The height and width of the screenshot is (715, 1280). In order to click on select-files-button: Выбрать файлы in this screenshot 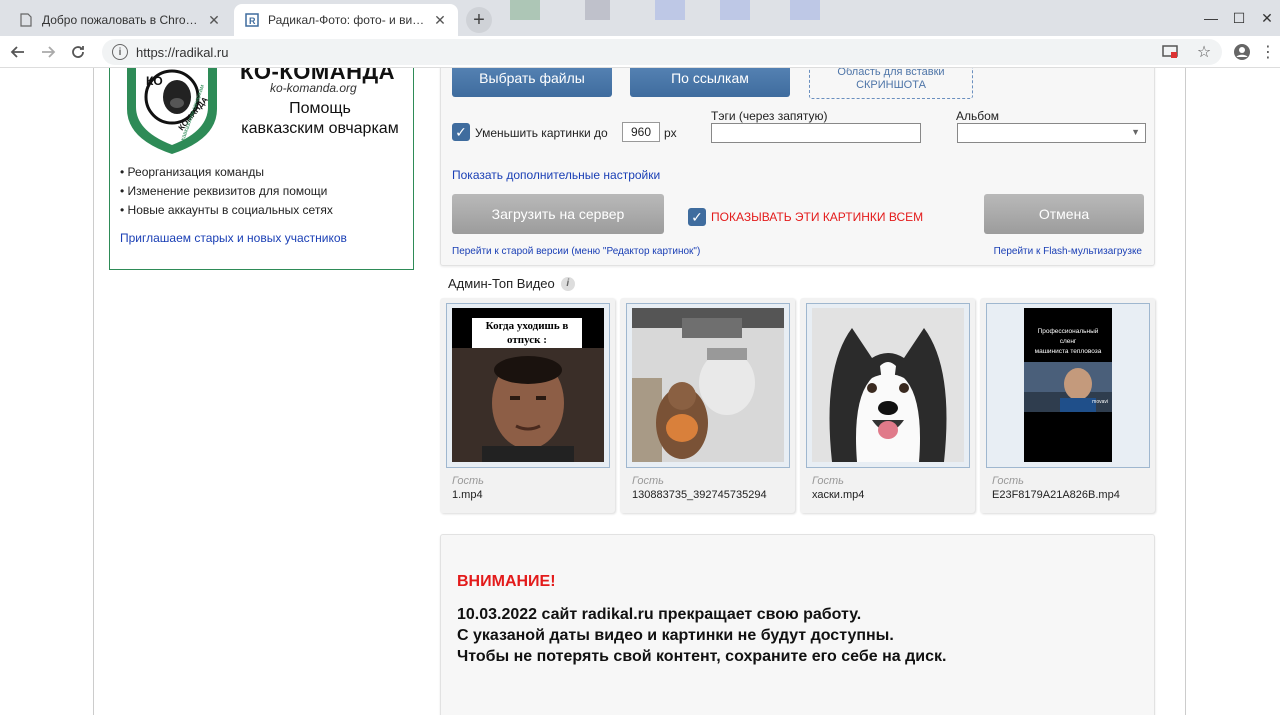, I will do `click(532, 82)`.